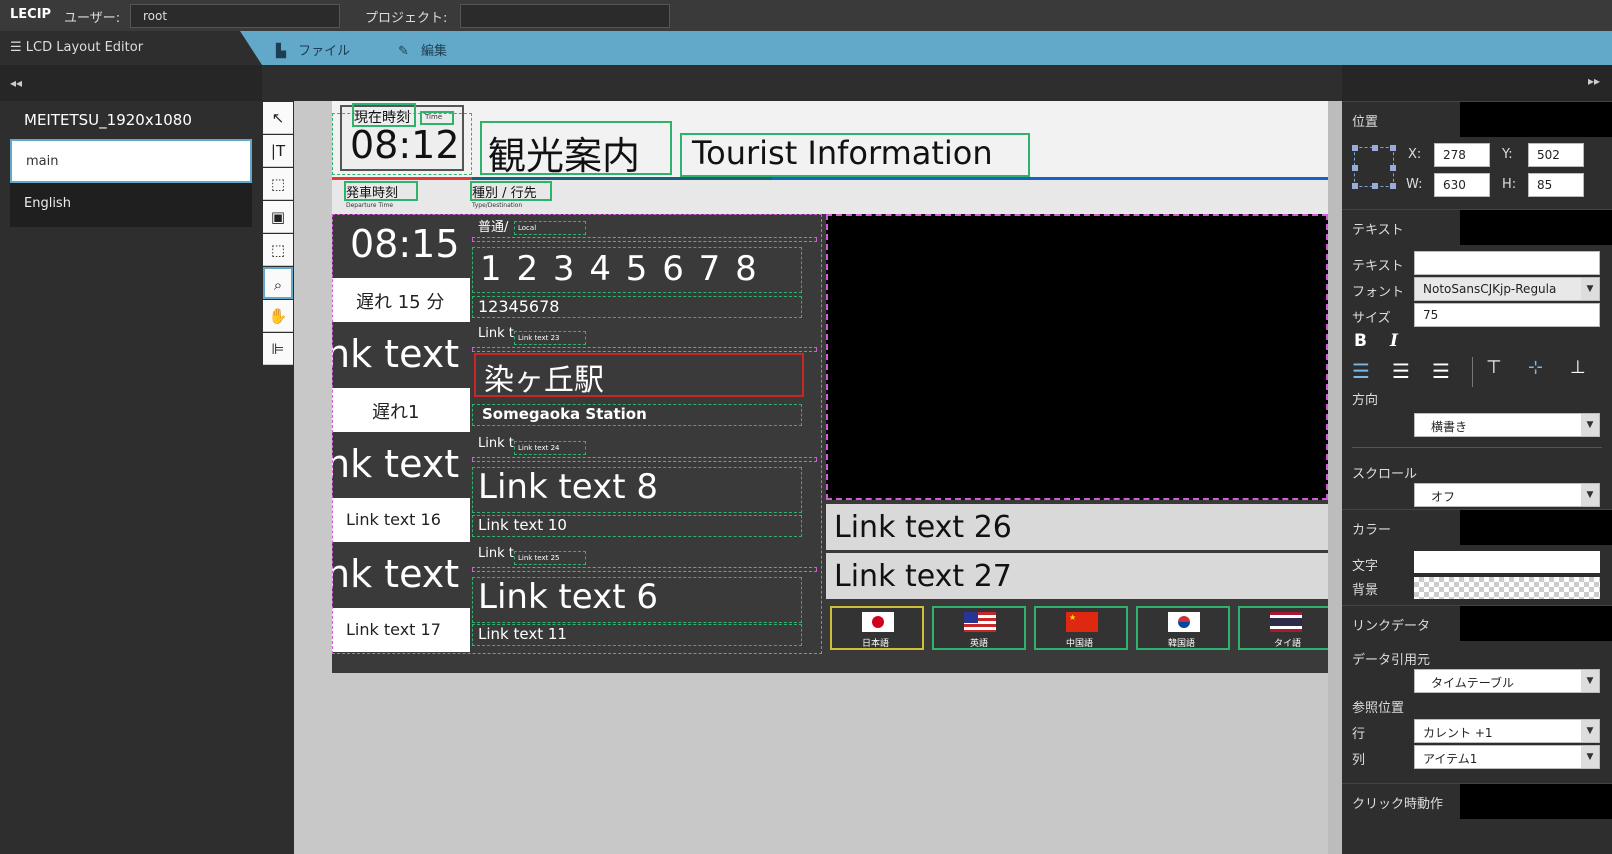 This screenshot has width=1612, height=854. What do you see at coordinates (278, 283) in the screenshot?
I see `zoom-icon: ⌕` at bounding box center [278, 283].